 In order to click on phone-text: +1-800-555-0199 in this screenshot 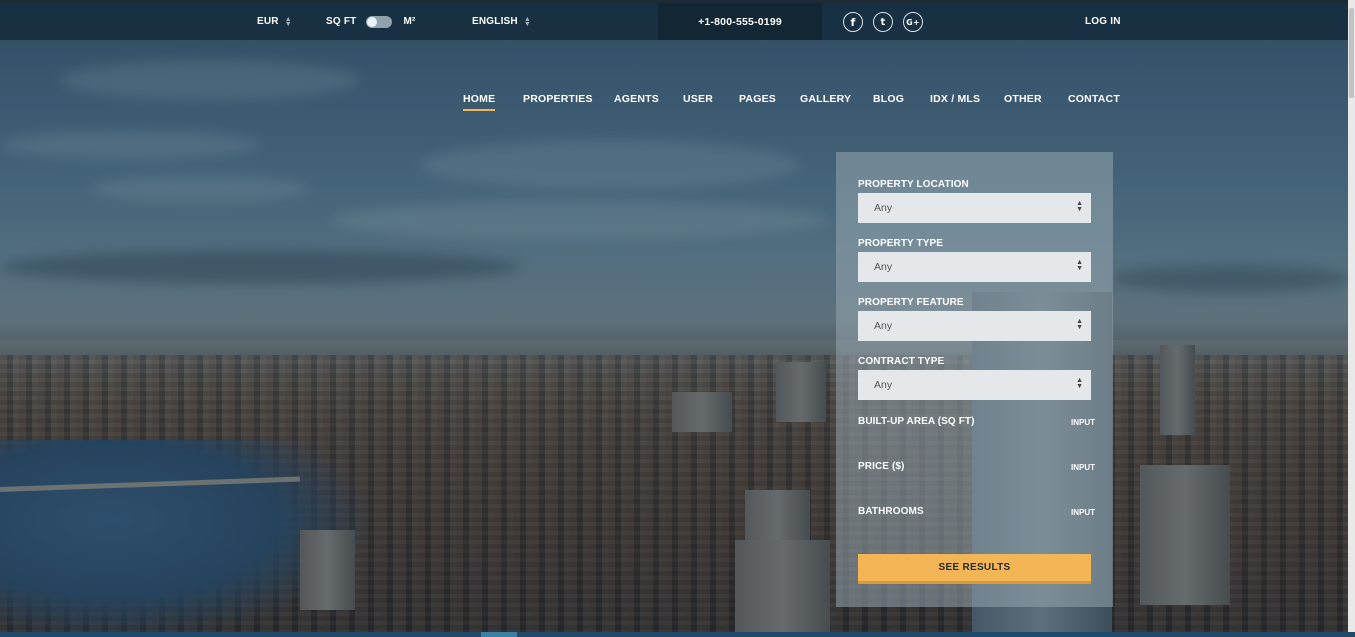, I will do `click(740, 21)`.